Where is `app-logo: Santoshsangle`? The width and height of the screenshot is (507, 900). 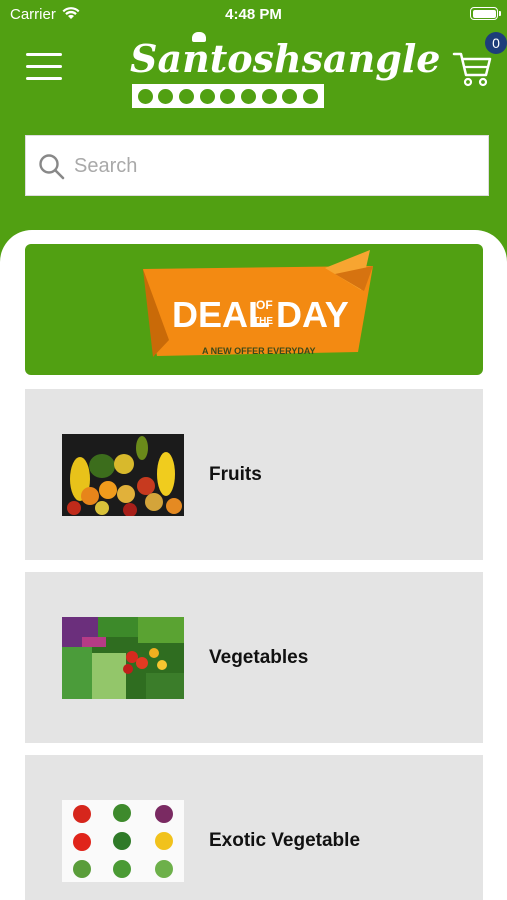
app-logo: Santoshsangle is located at coordinates (285, 71).